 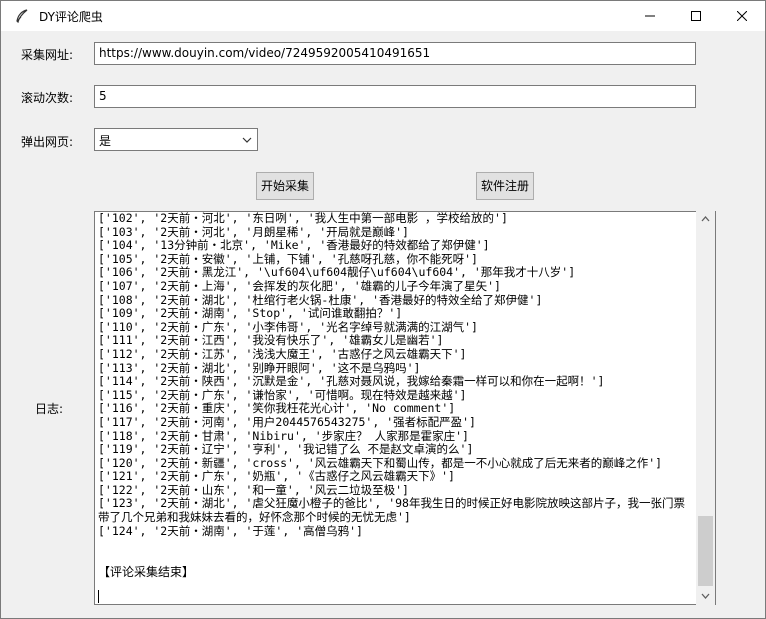 I want to click on text-caret, so click(x=98, y=596).